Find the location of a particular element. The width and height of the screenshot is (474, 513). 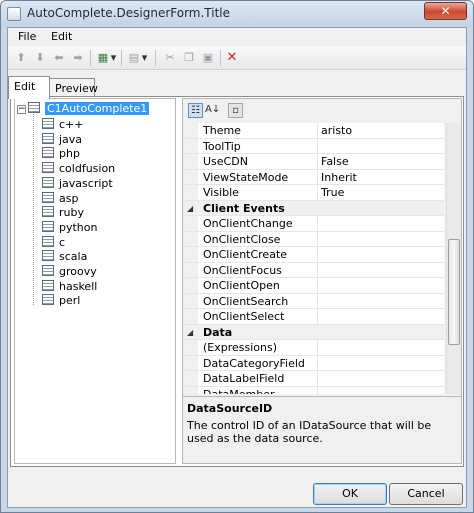

property-grid-scrollbar is located at coordinates (453, 258).